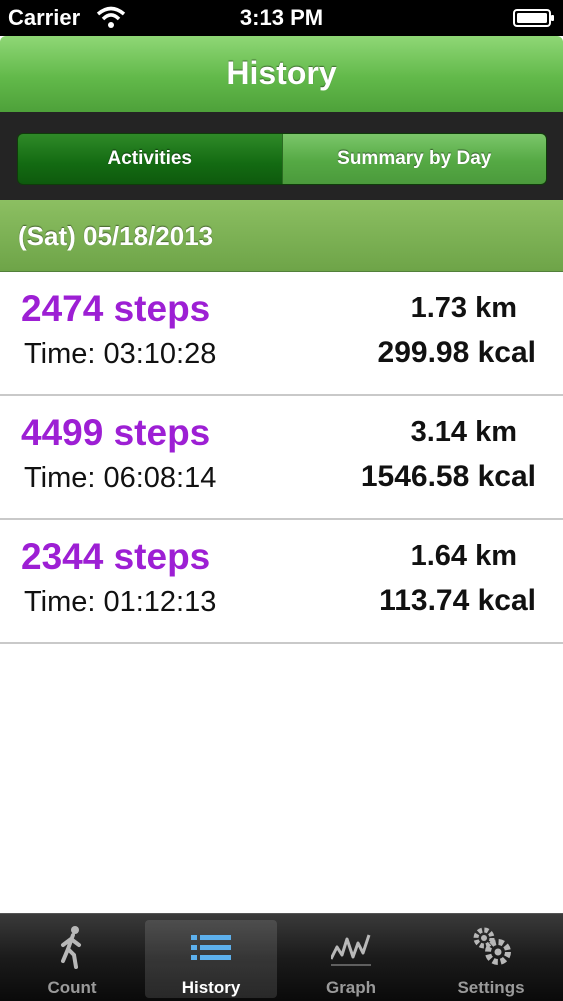 Image resolution: width=563 pixels, height=1001 pixels. Describe the element at coordinates (463, 432) in the screenshot. I see `distance-value: 3.14 km` at that location.